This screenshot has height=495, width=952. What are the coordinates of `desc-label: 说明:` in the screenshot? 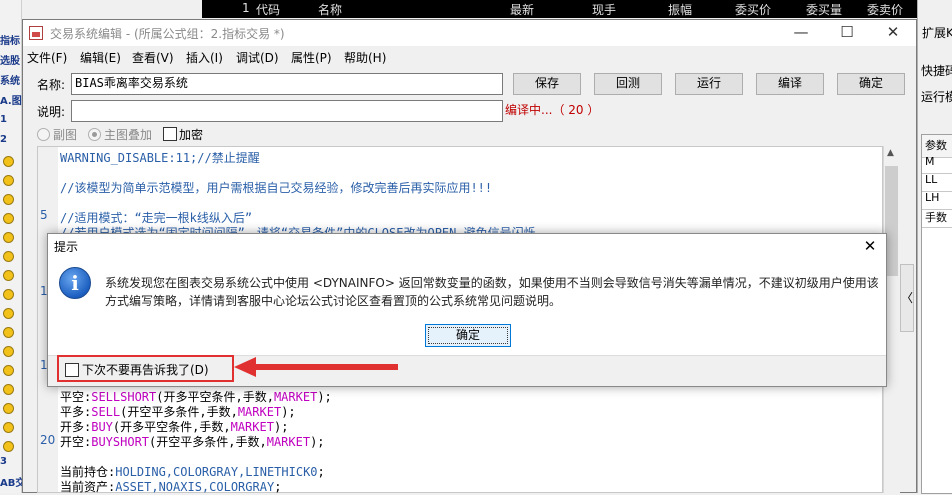 It's located at (51, 112).